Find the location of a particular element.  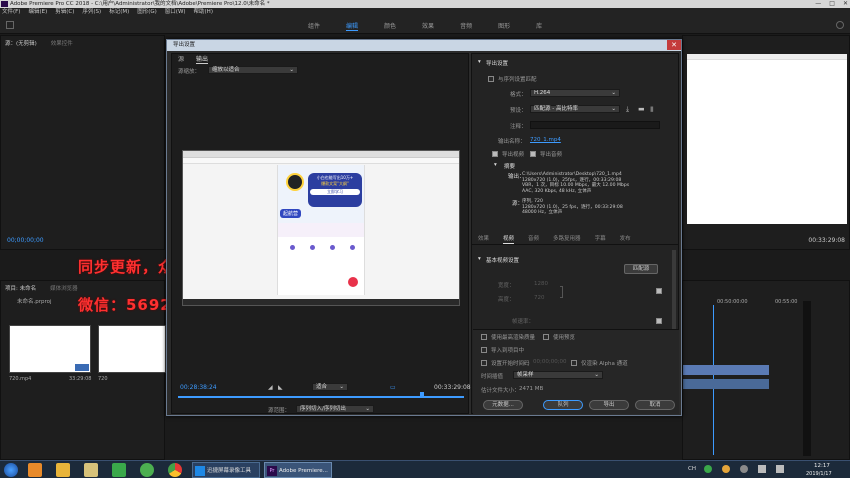

taskbar-app-recorder: 迅捷屏幕录像工具 is located at coordinates (226, 470).